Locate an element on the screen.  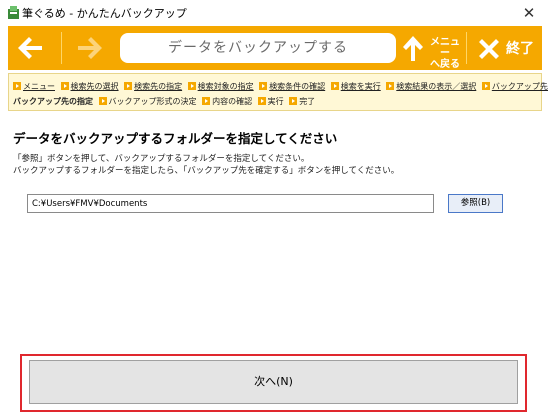
folder-path-input is located at coordinates (230, 203).